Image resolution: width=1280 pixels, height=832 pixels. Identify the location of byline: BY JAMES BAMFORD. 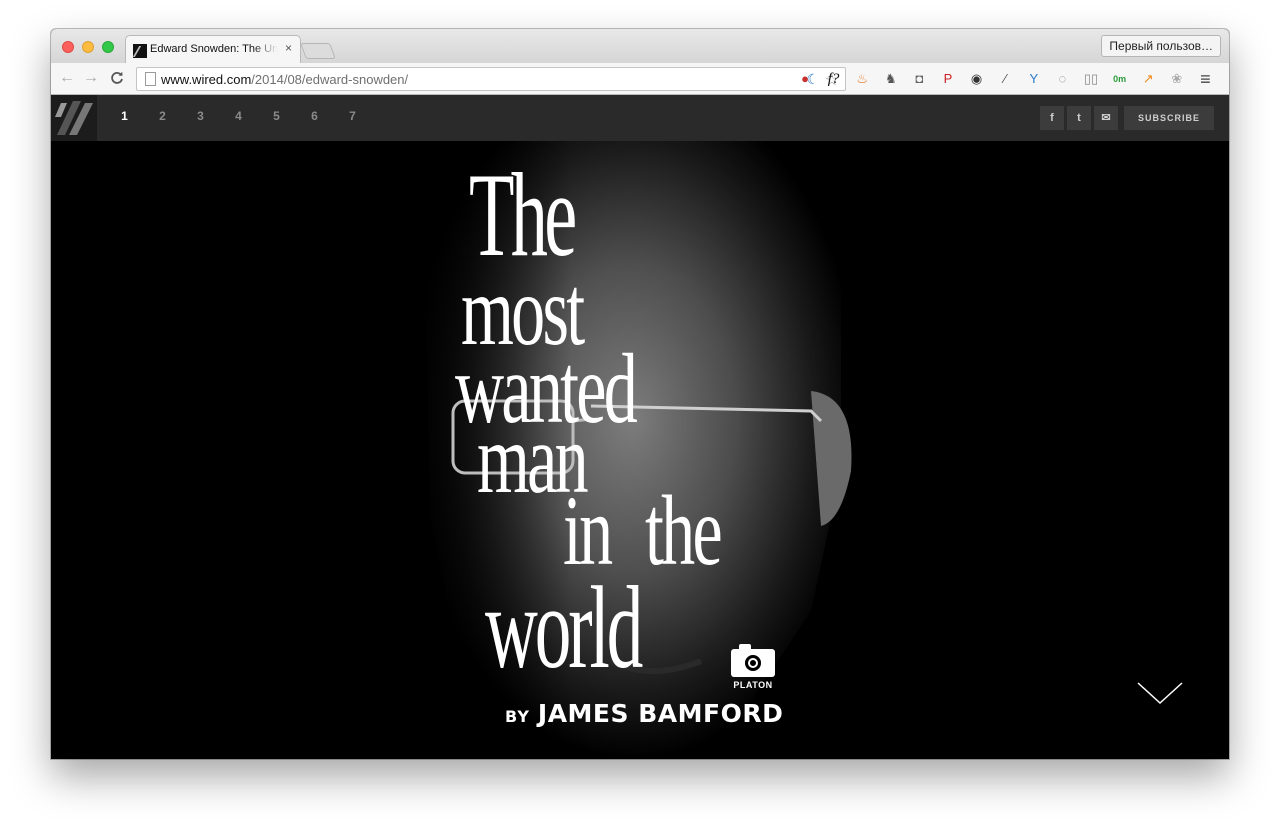
(644, 713).